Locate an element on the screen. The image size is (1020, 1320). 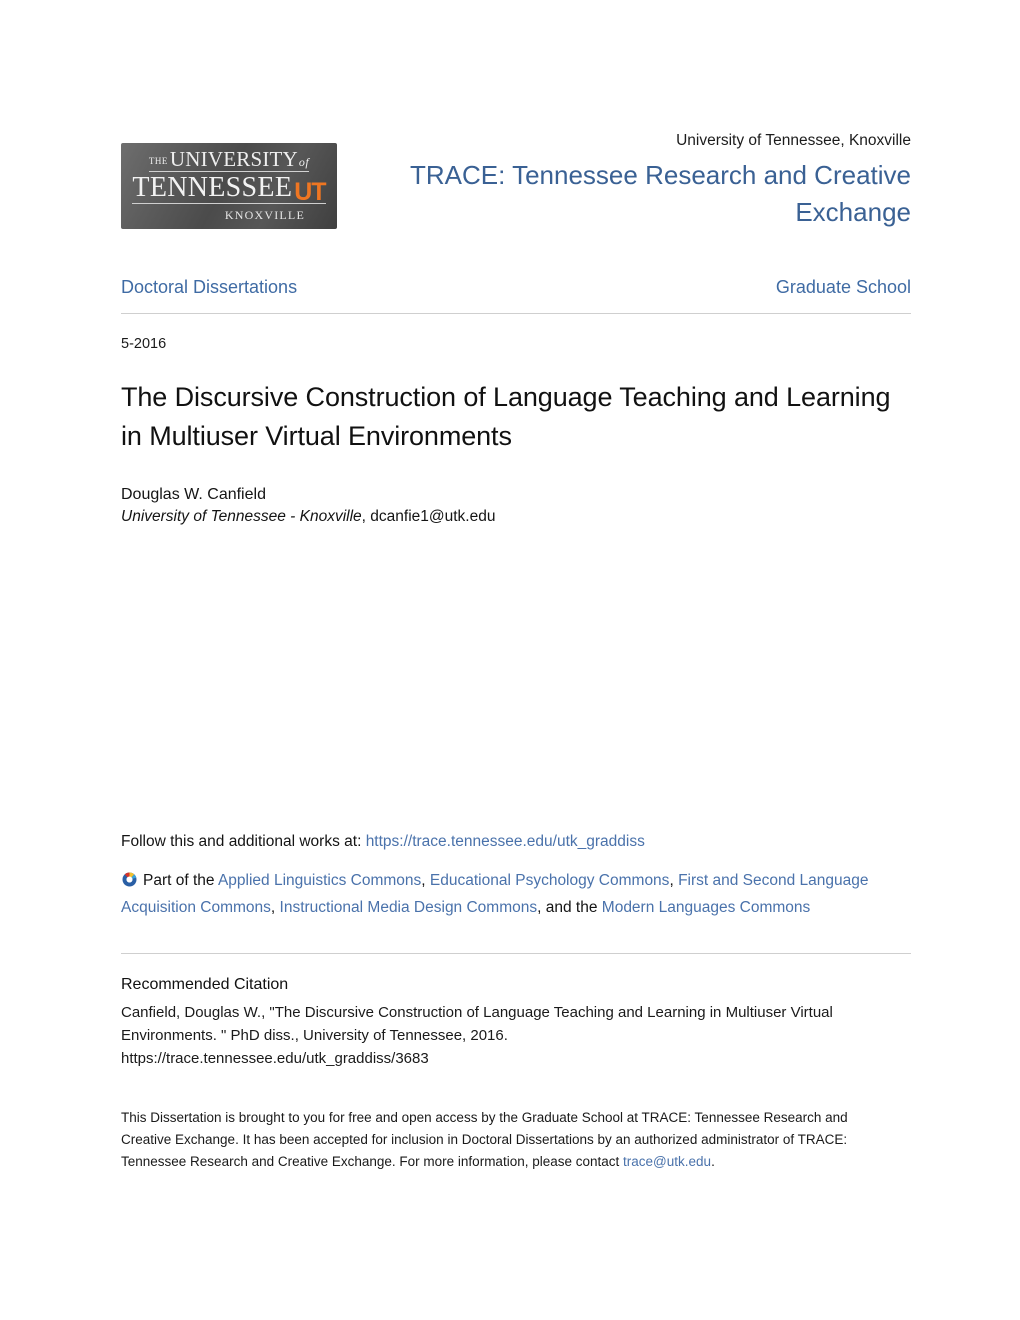
logo-of-text: of is located at coordinates (304, 162).